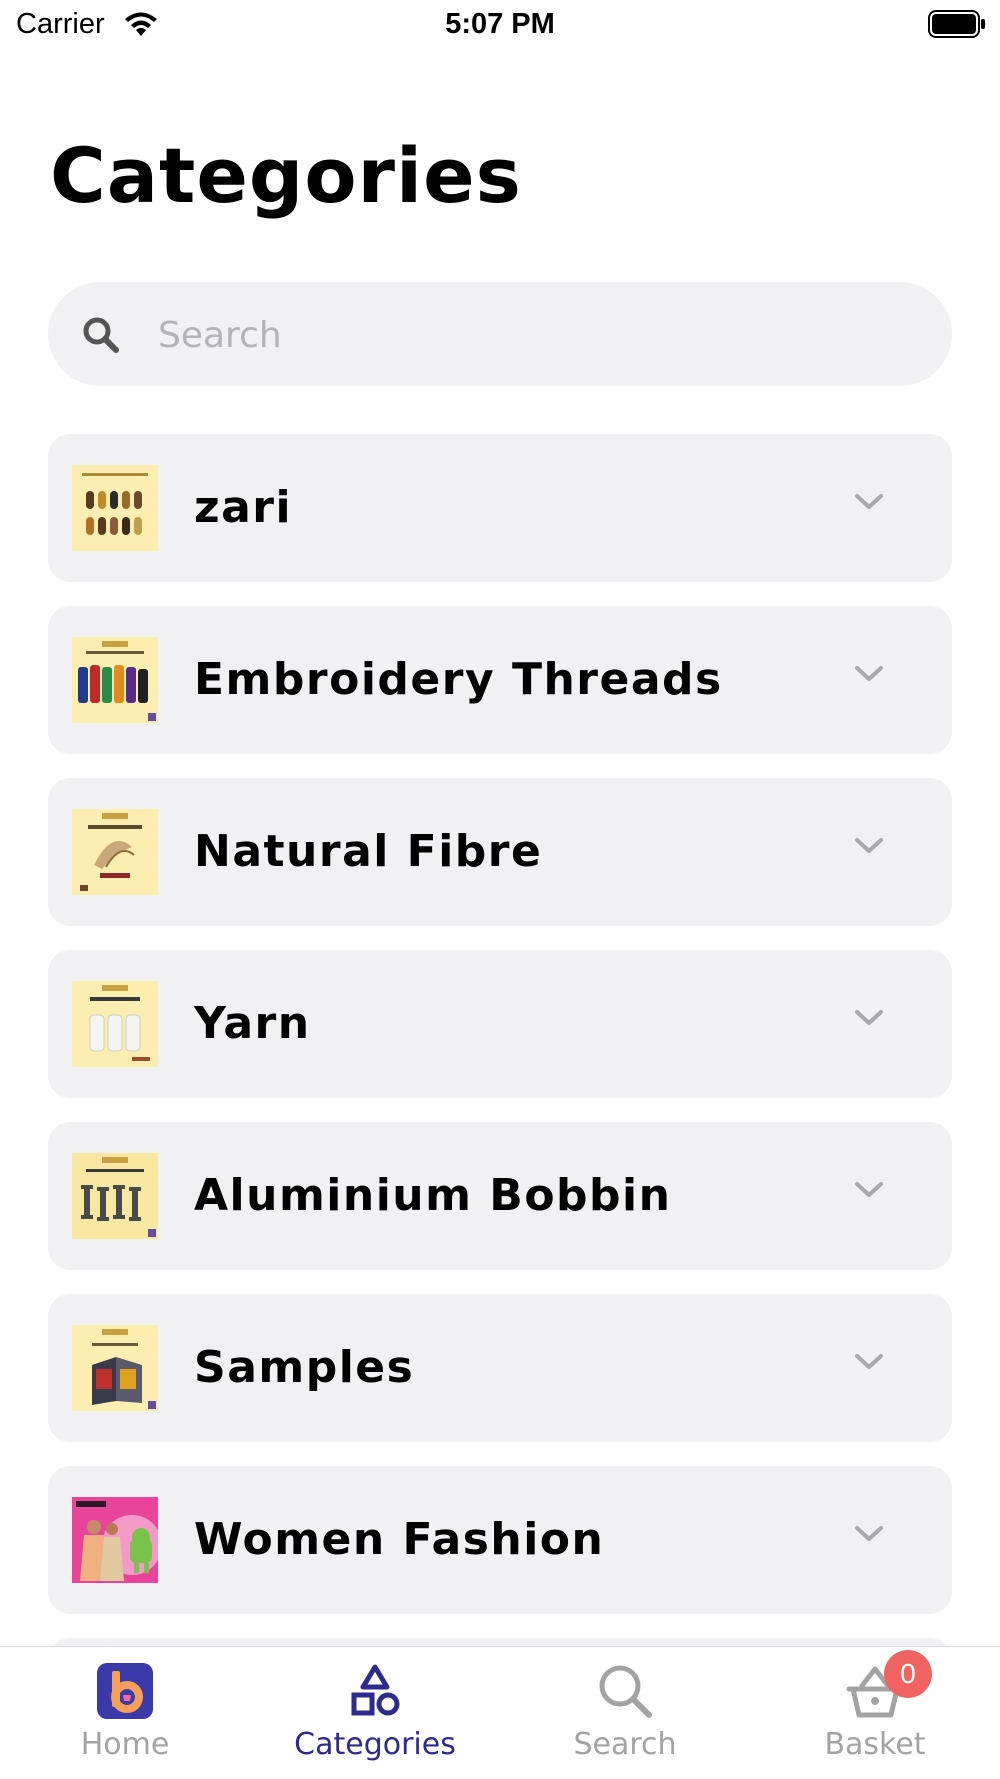  Describe the element at coordinates (252, 1023) in the screenshot. I see `category-label: Yarn` at that location.